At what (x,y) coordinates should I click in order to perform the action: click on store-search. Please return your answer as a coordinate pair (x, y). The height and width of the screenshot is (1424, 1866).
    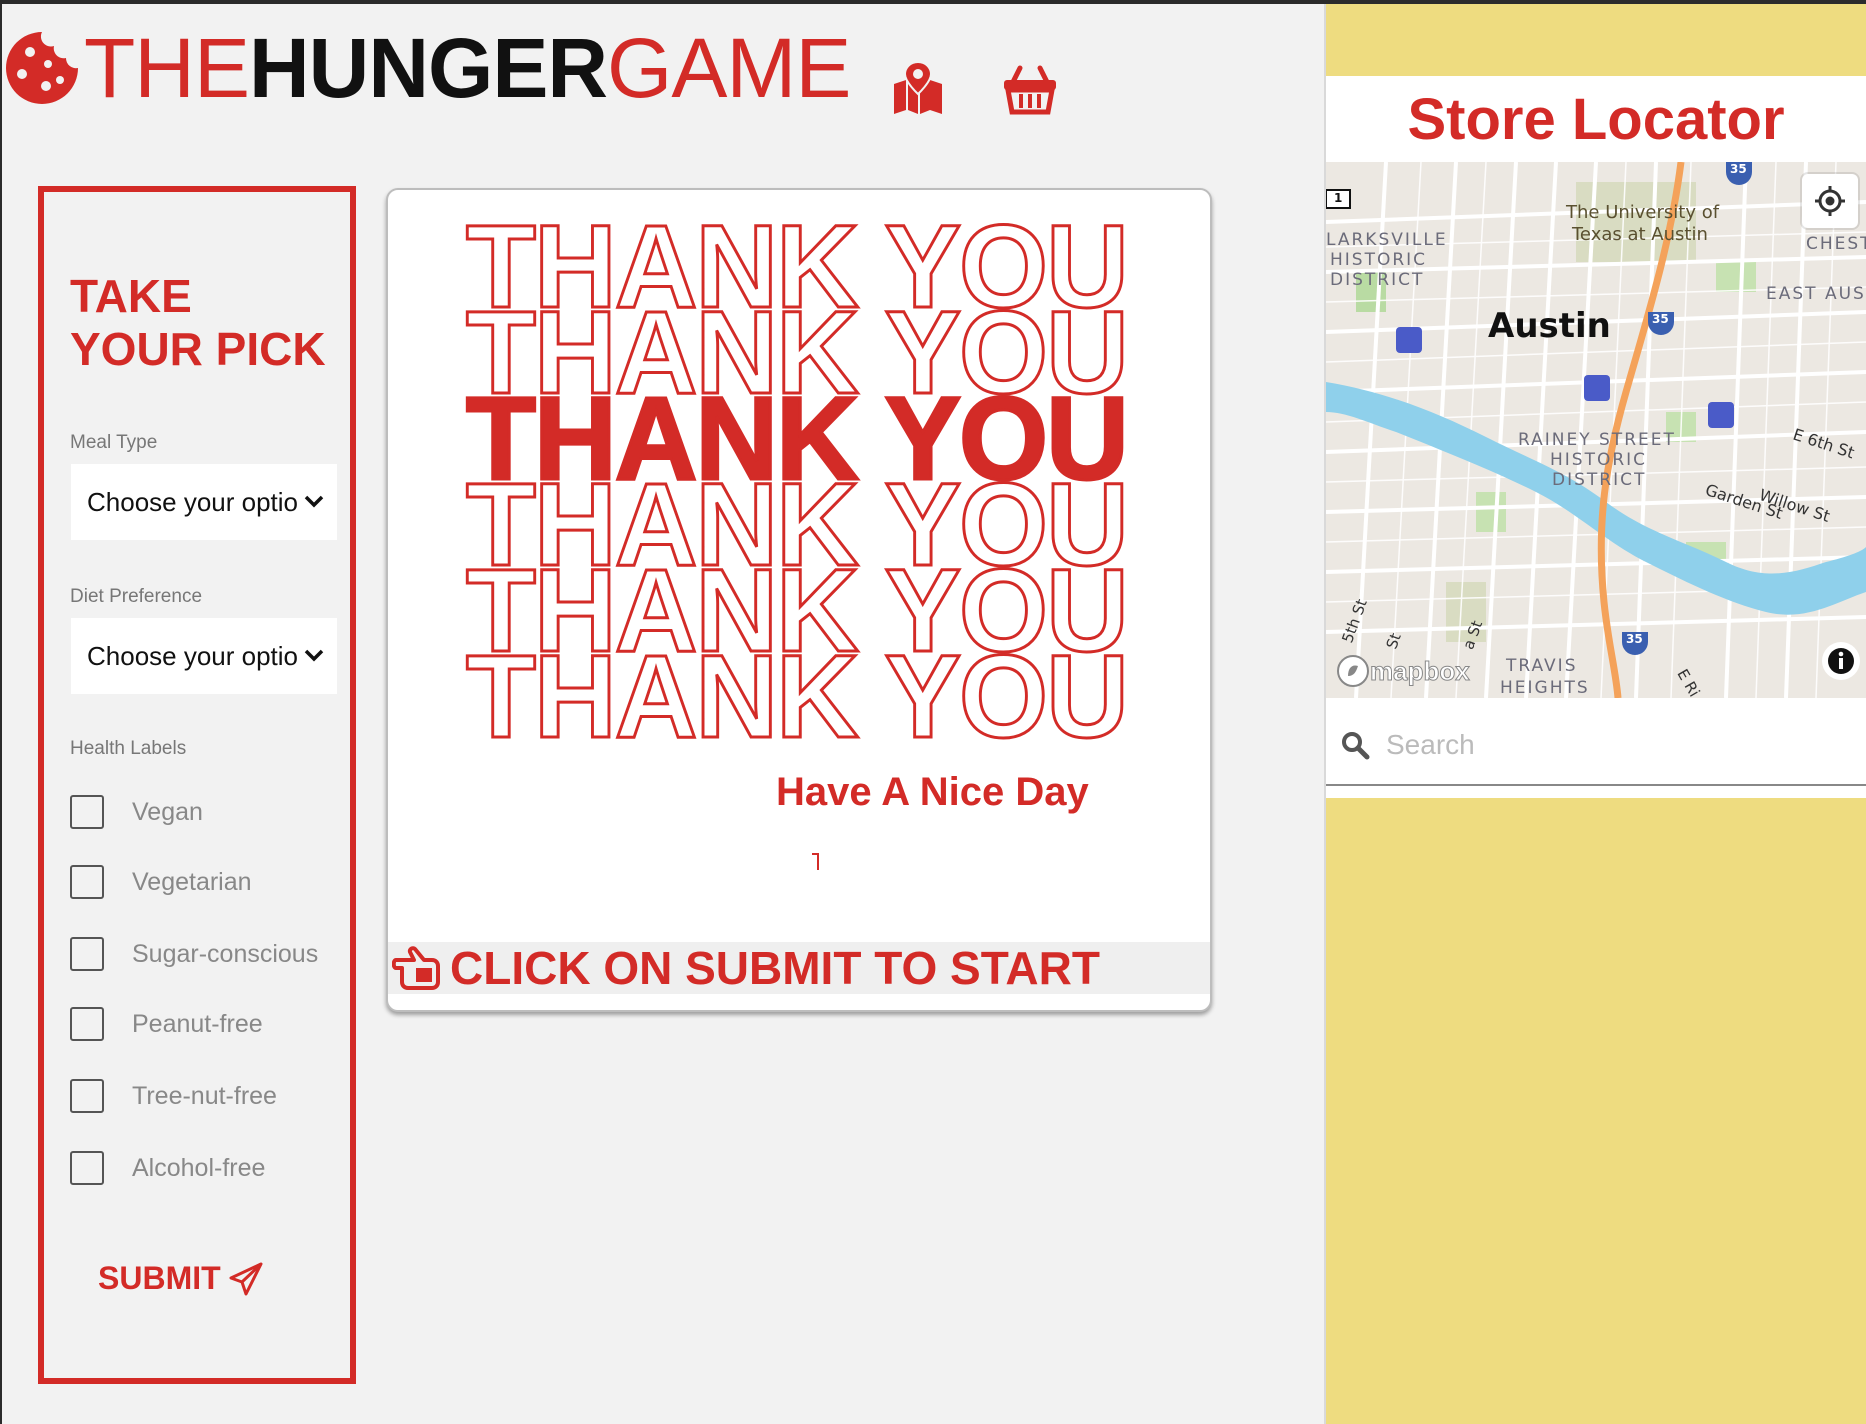
    Looking at the image, I should click on (1596, 746).